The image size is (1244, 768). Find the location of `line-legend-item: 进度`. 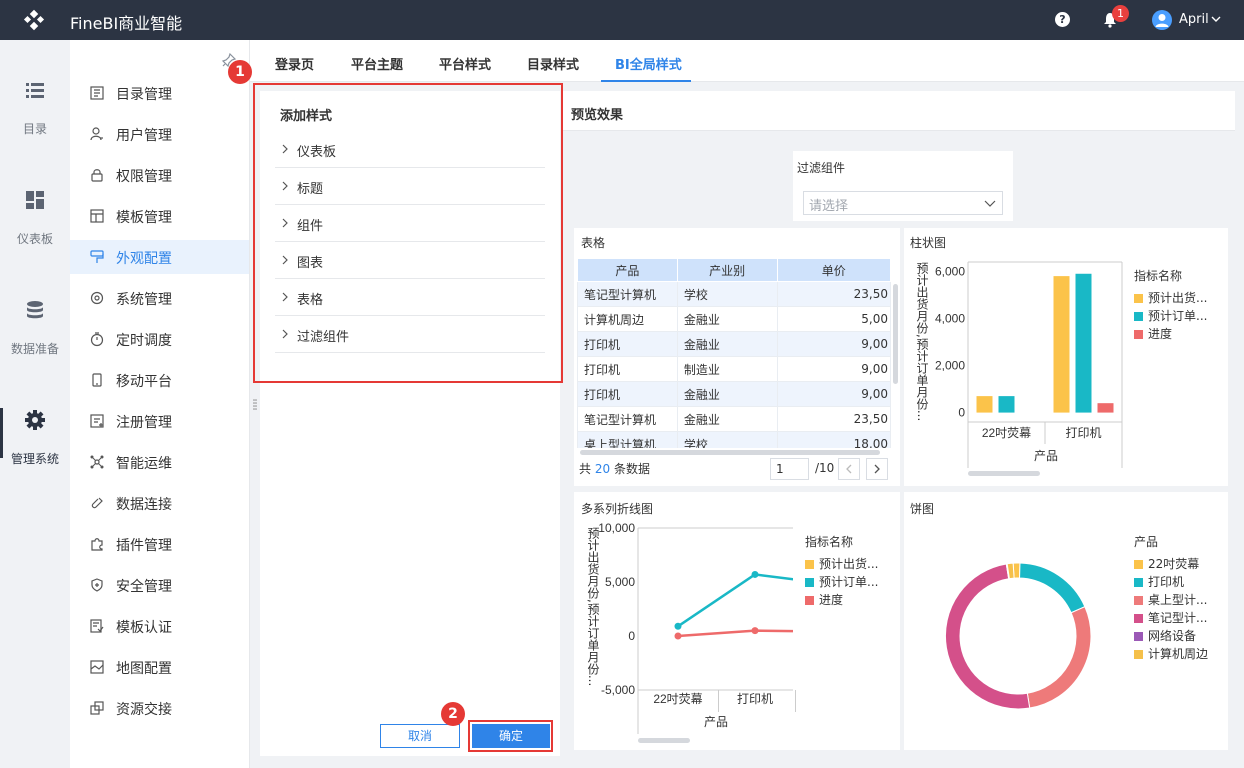

line-legend-item: 进度 is located at coordinates (824, 599).